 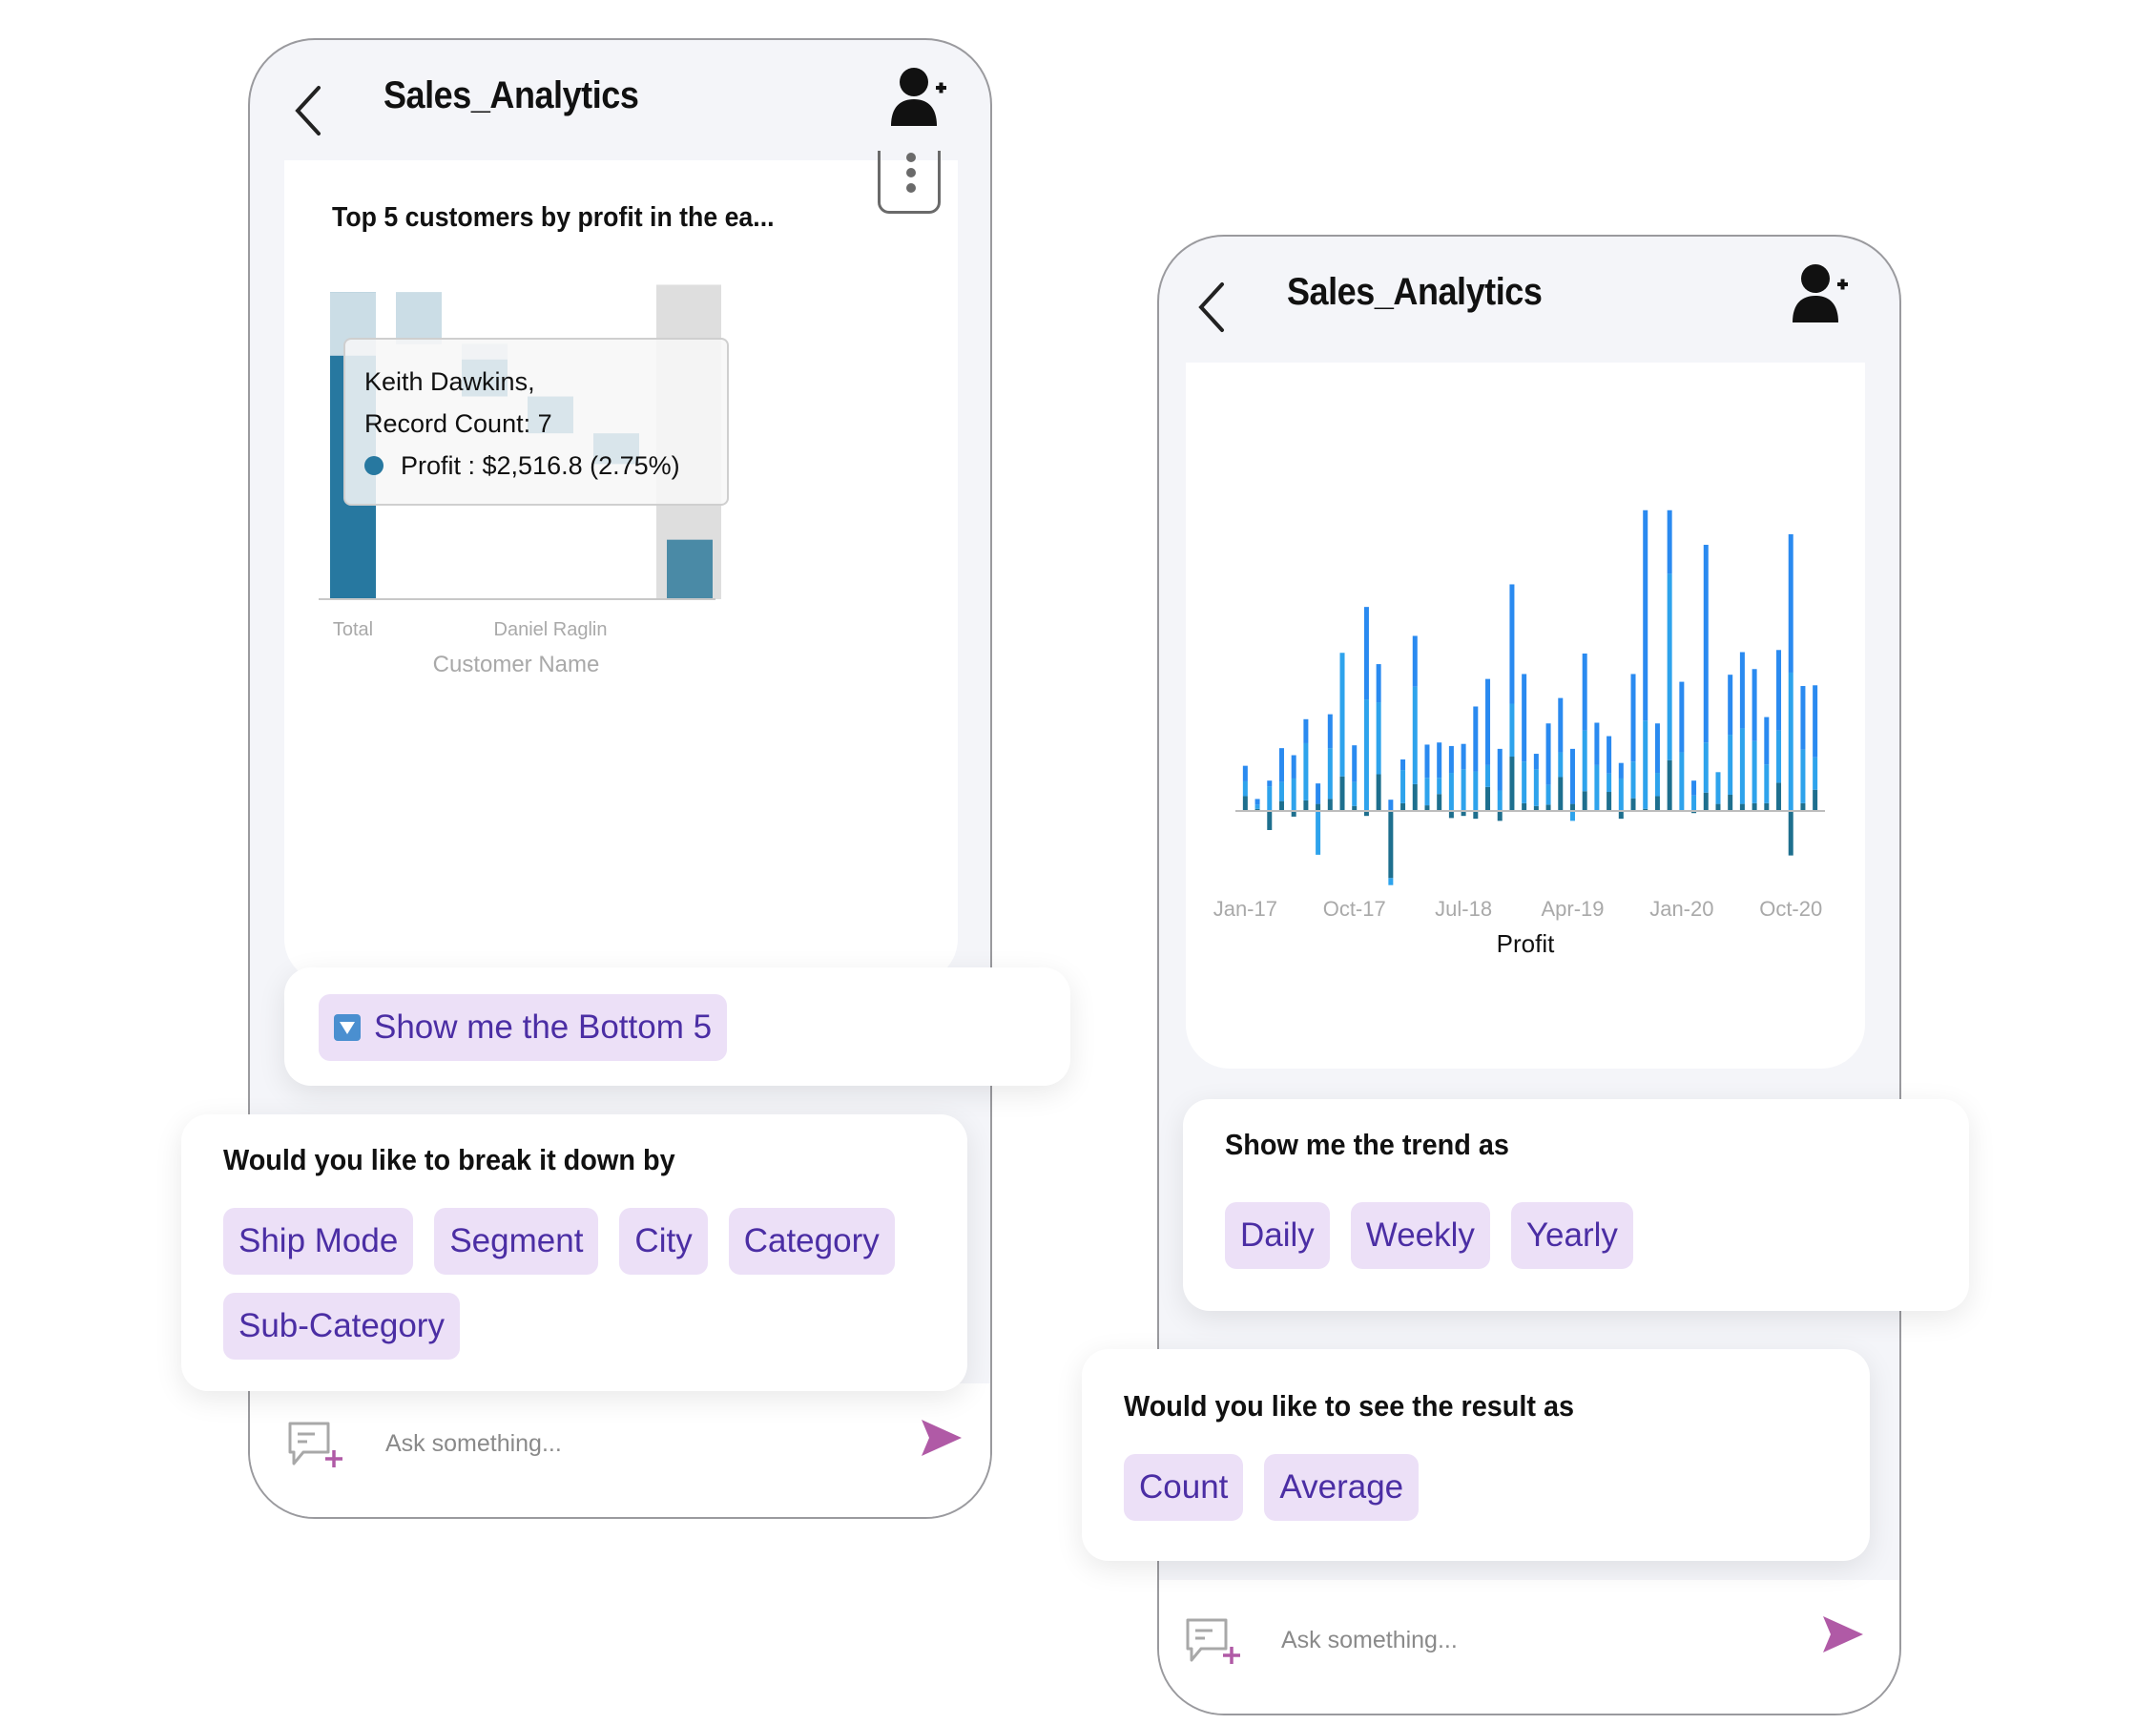 What do you see at coordinates (1354, 909) in the screenshot?
I see `x-tick-label: Oct-17` at bounding box center [1354, 909].